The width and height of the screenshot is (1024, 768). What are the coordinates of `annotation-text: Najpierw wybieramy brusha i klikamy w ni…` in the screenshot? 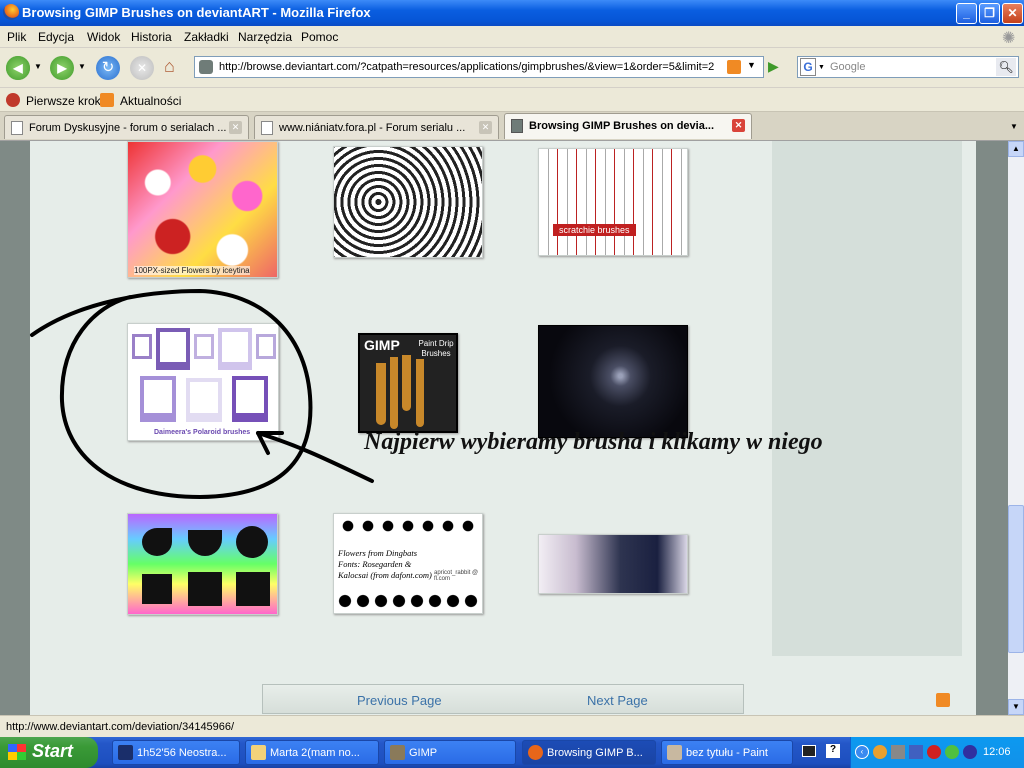 It's located at (593, 442).